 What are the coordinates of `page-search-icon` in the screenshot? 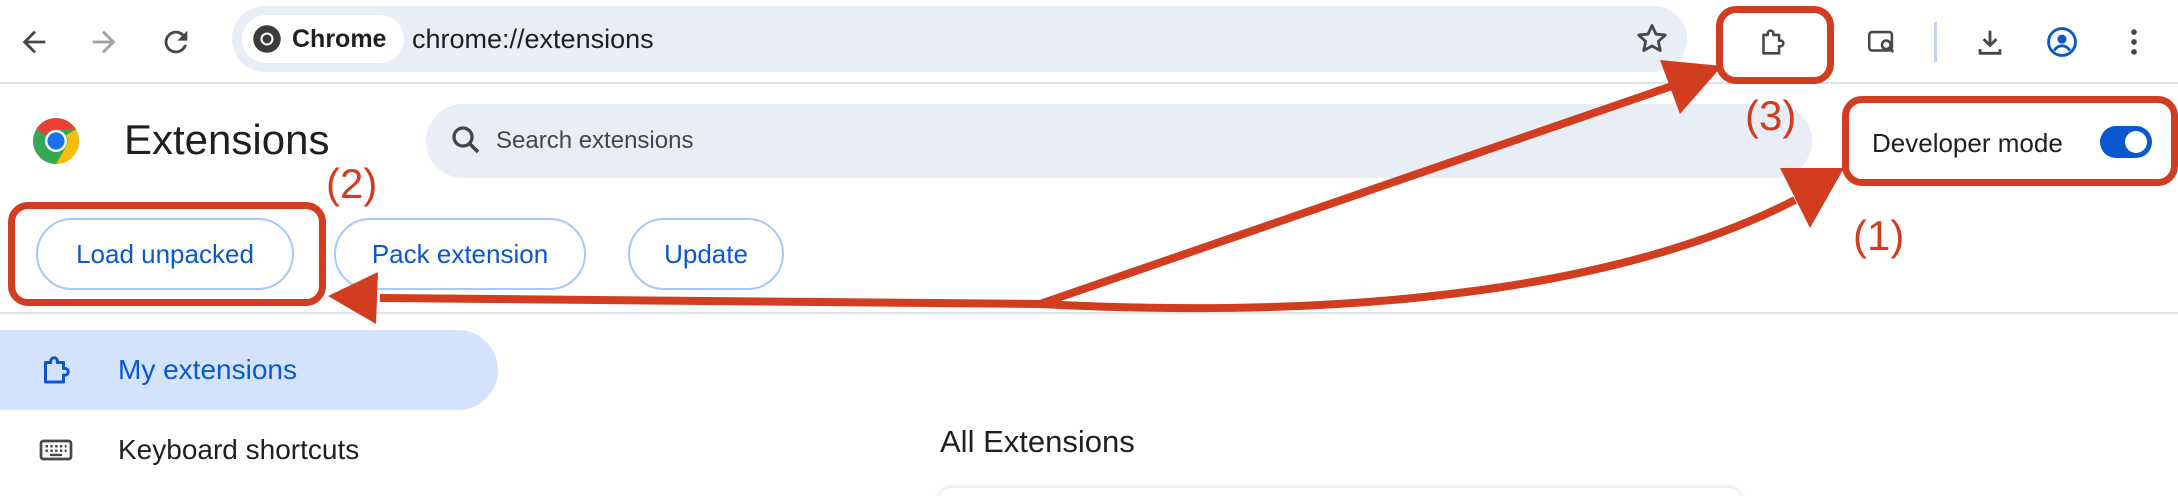 It's located at (1881, 41).